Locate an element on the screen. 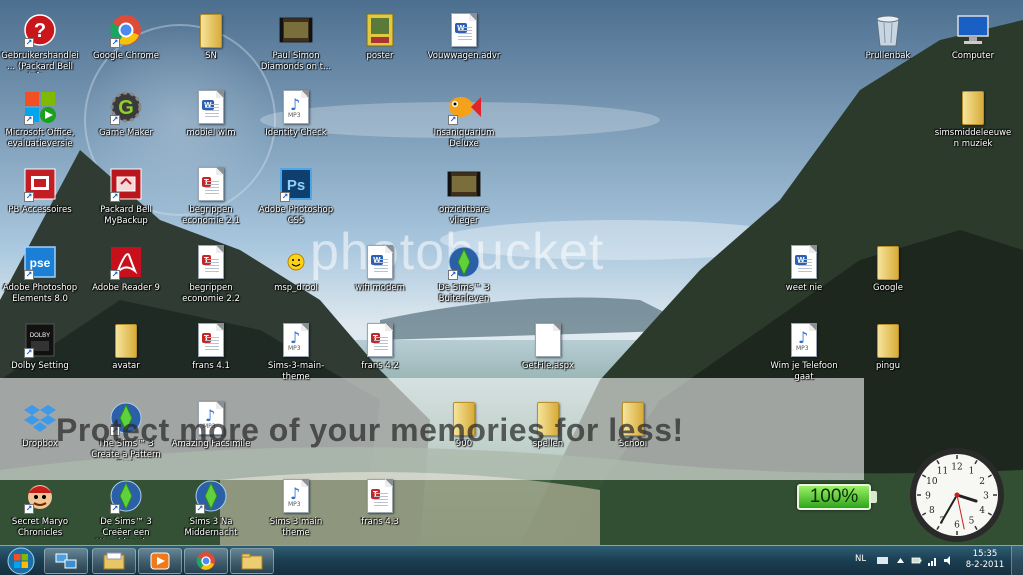 This screenshot has width=1023, height=575. desktop-icon: Computer is located at coordinates (973, 45).